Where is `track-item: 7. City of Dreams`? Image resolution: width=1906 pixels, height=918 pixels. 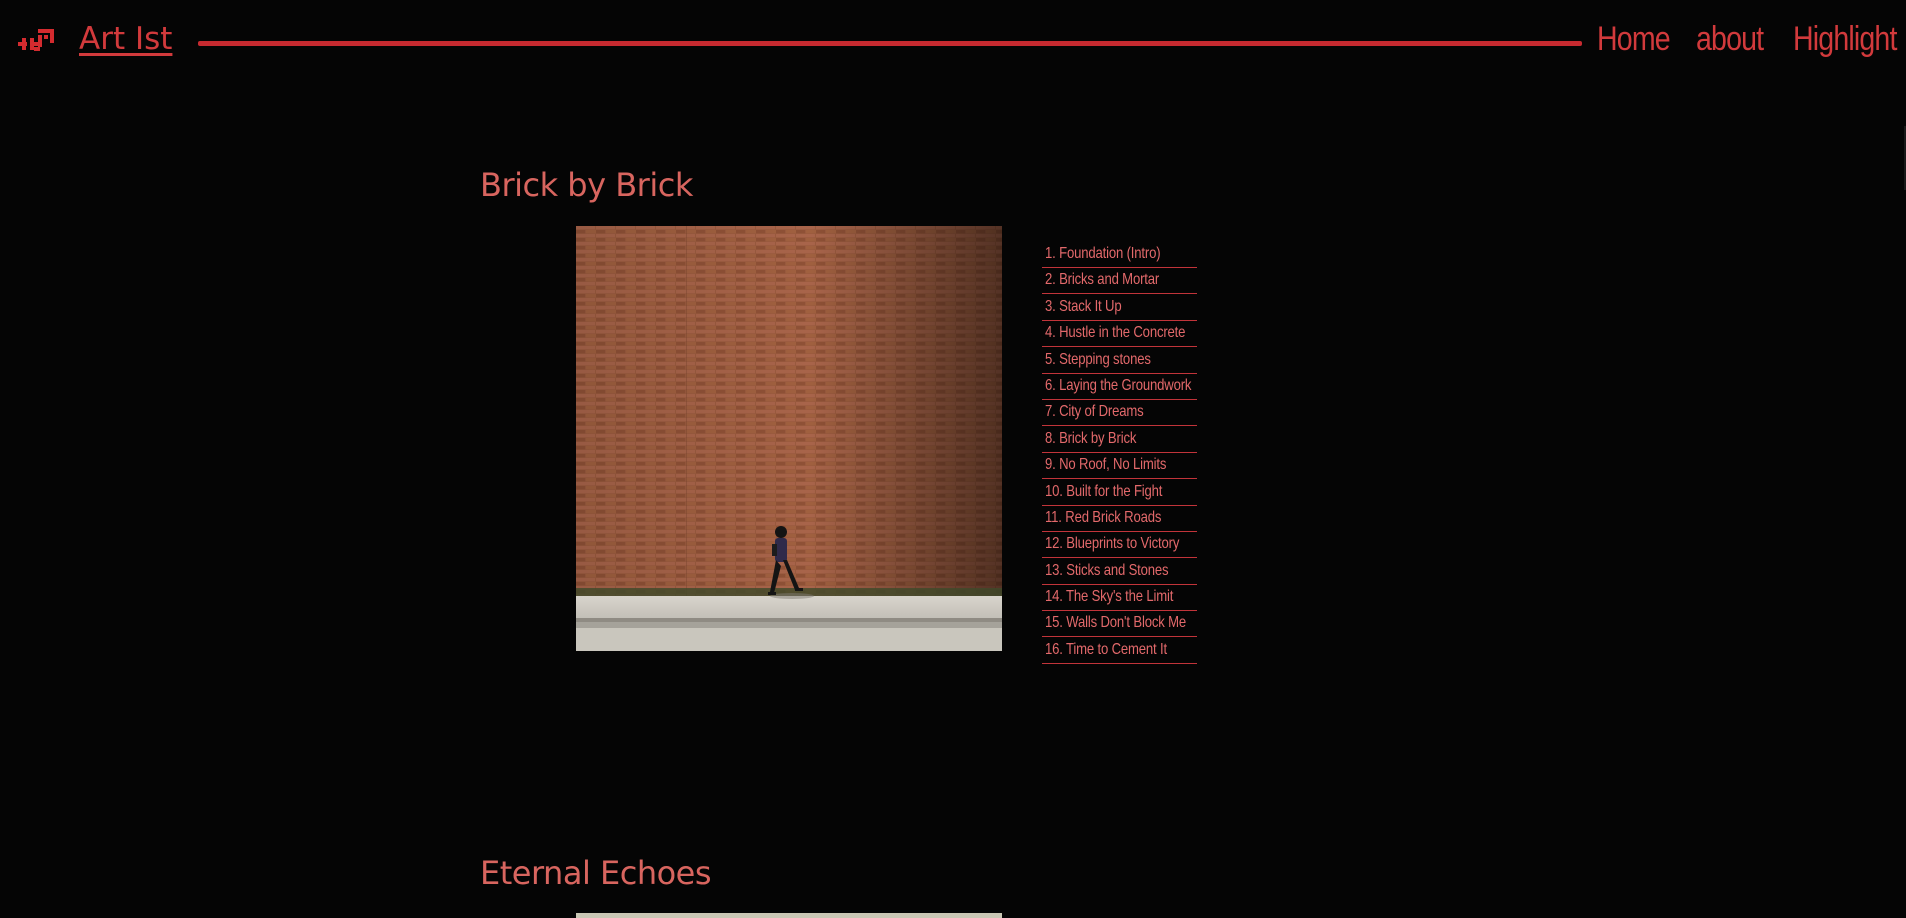
track-item: 7. City of Dreams is located at coordinates (1119, 414).